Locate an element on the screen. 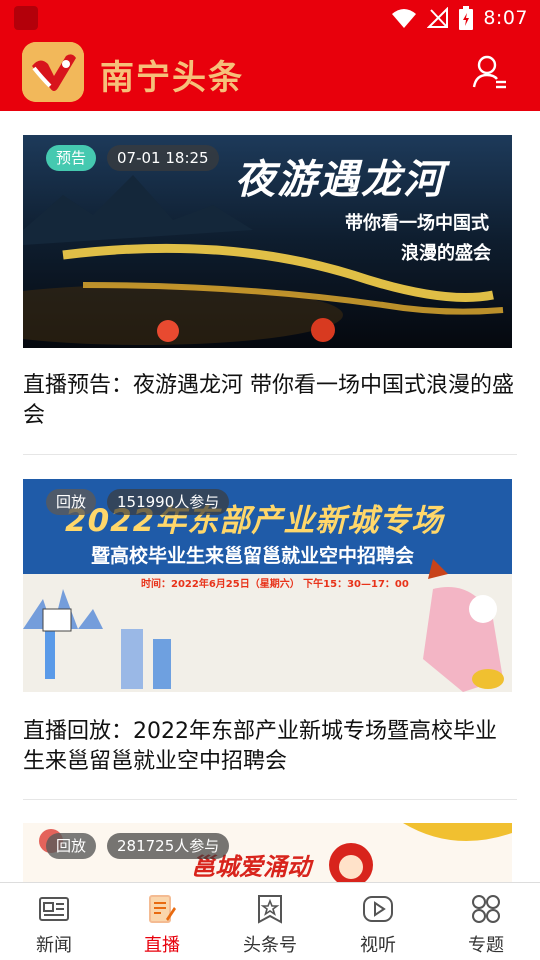 The image size is (540, 960). cover-subline: 浪漫的盛会 is located at coordinates (446, 253).